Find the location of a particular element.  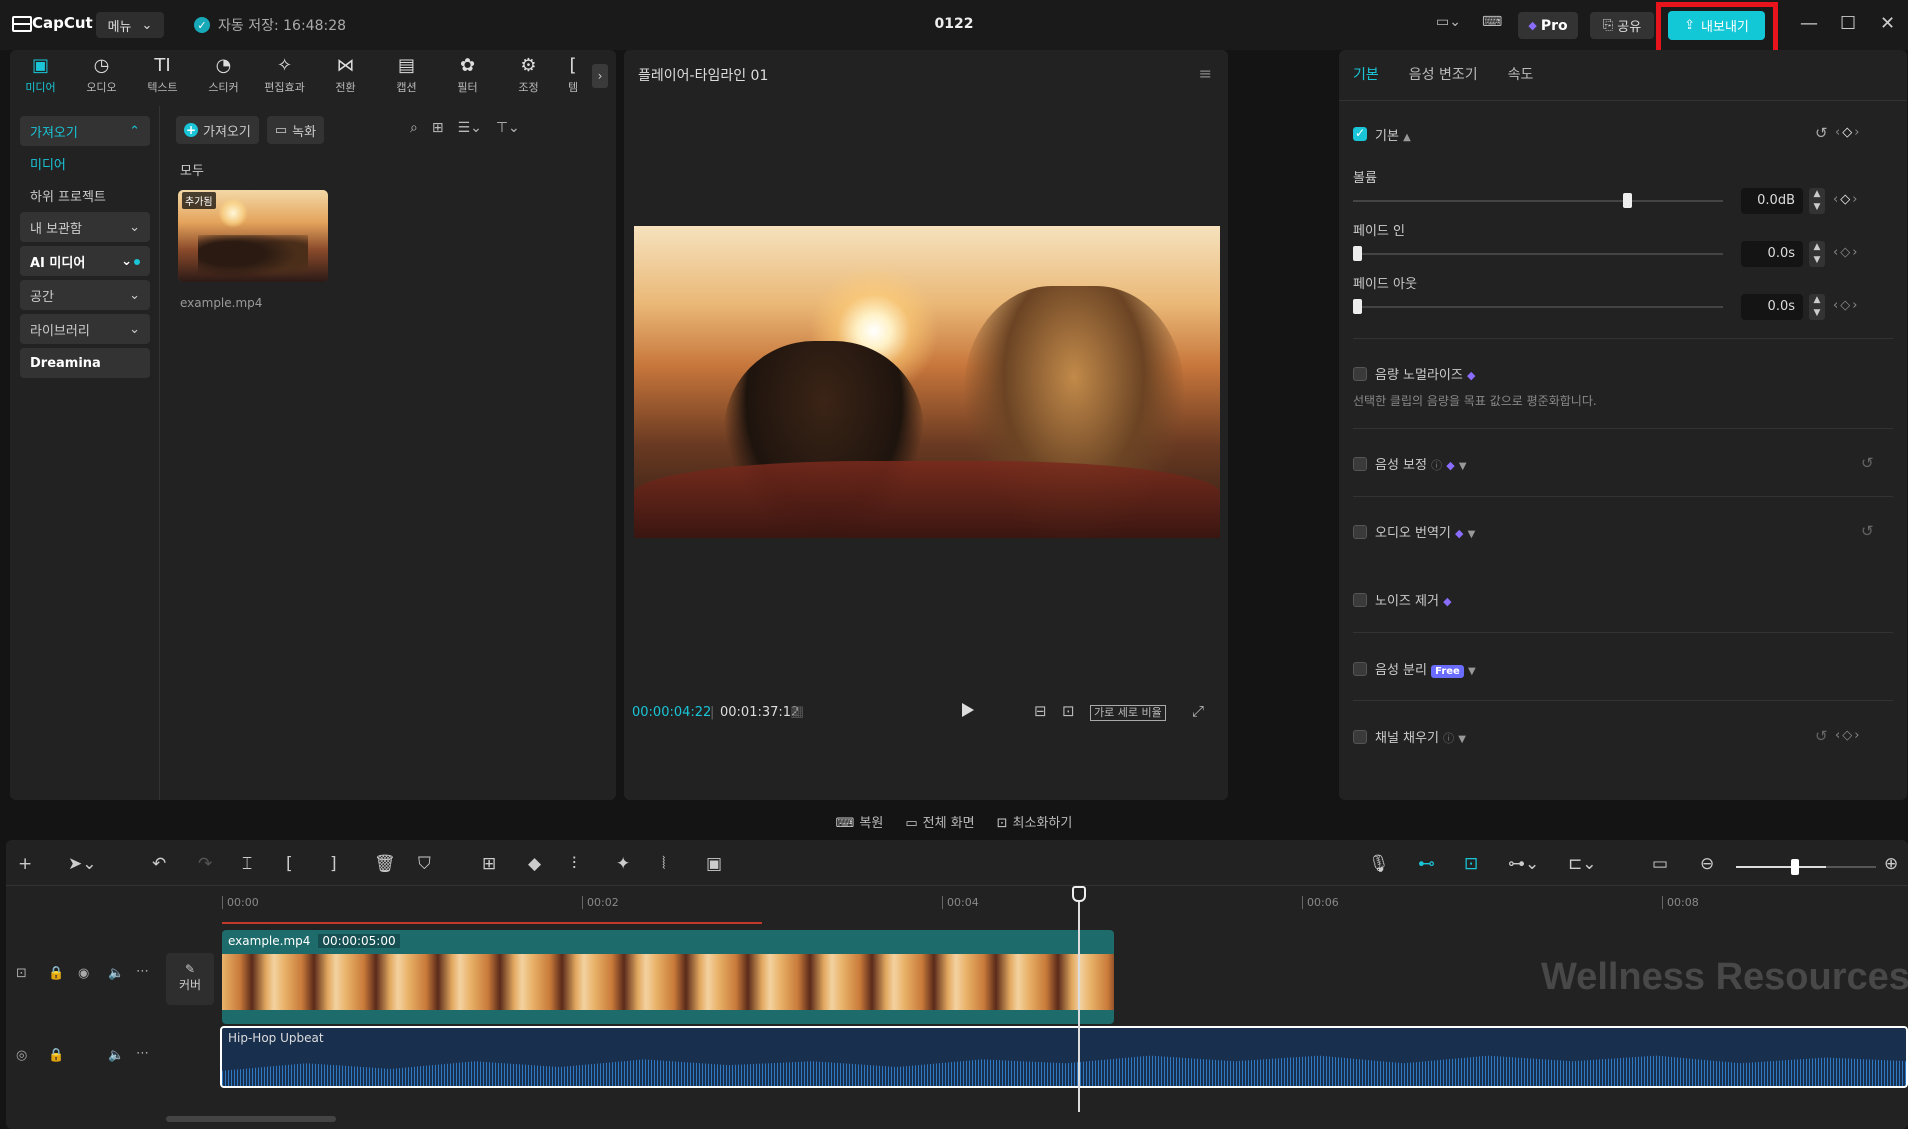

more-icon: ⋯ is located at coordinates (142, 971).